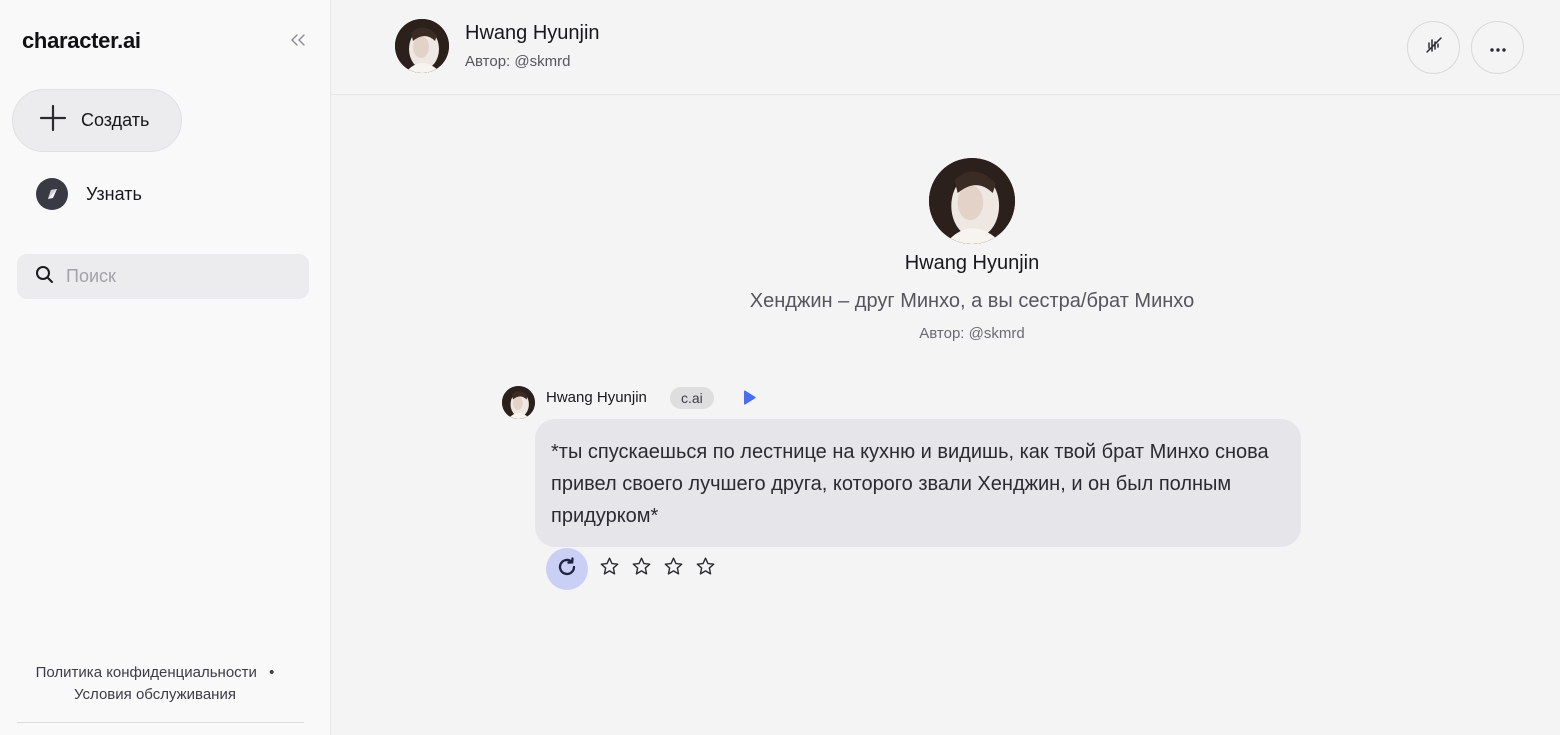 This screenshot has width=1560, height=735. I want to click on message-avatar, so click(518, 402).